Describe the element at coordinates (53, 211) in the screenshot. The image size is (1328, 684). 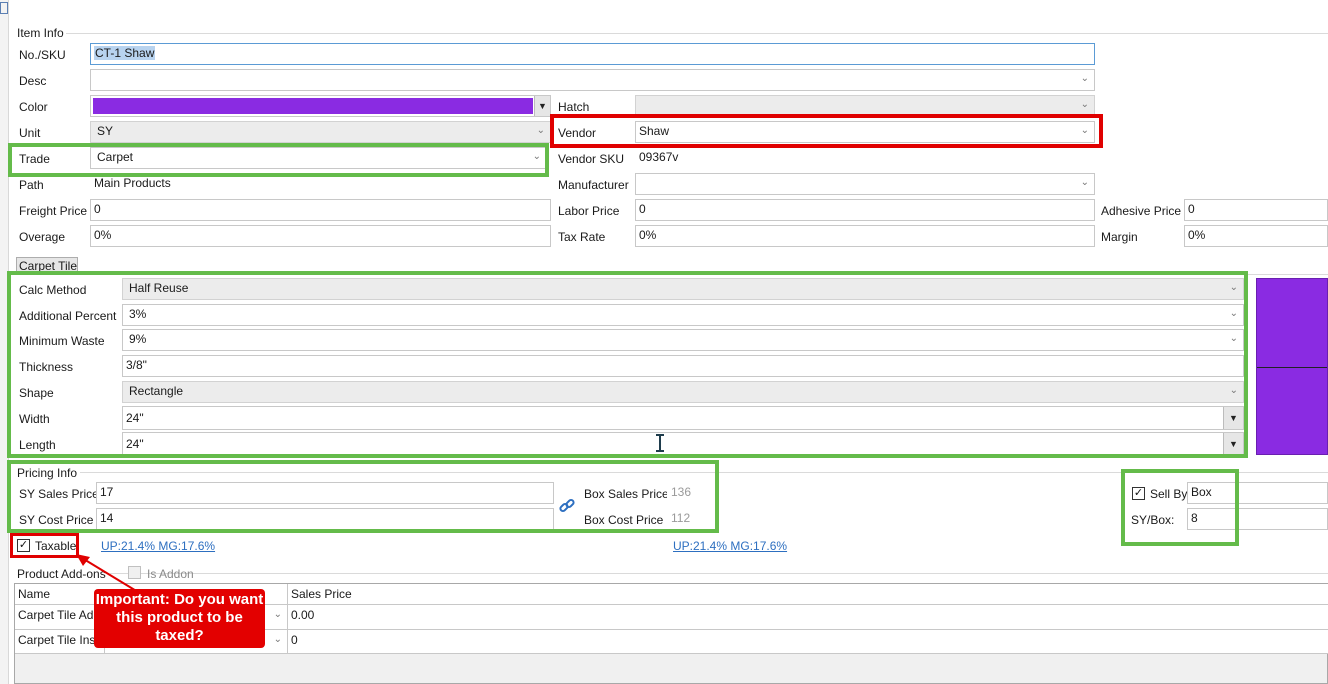
I see `freight-price-label: Freight Price` at that location.